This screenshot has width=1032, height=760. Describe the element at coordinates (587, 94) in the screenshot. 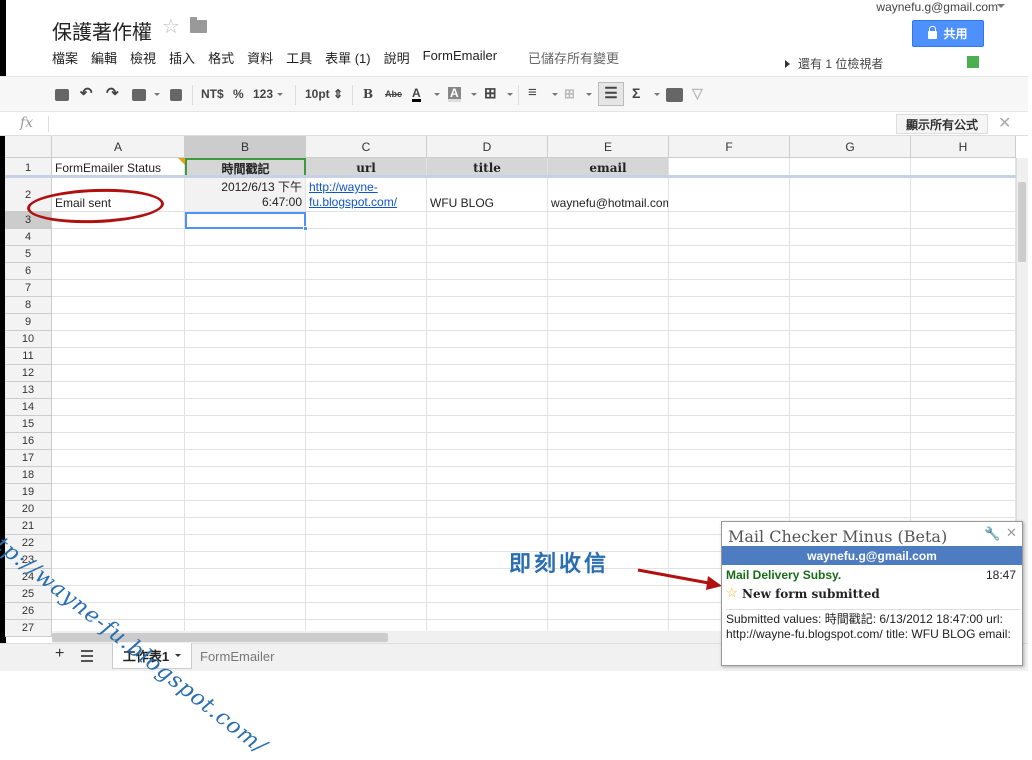

I see `merge-dropdown` at that location.